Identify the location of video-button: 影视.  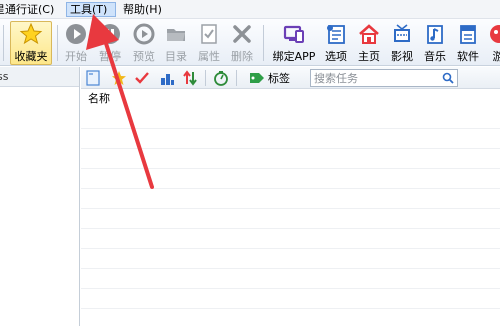
(402, 43).